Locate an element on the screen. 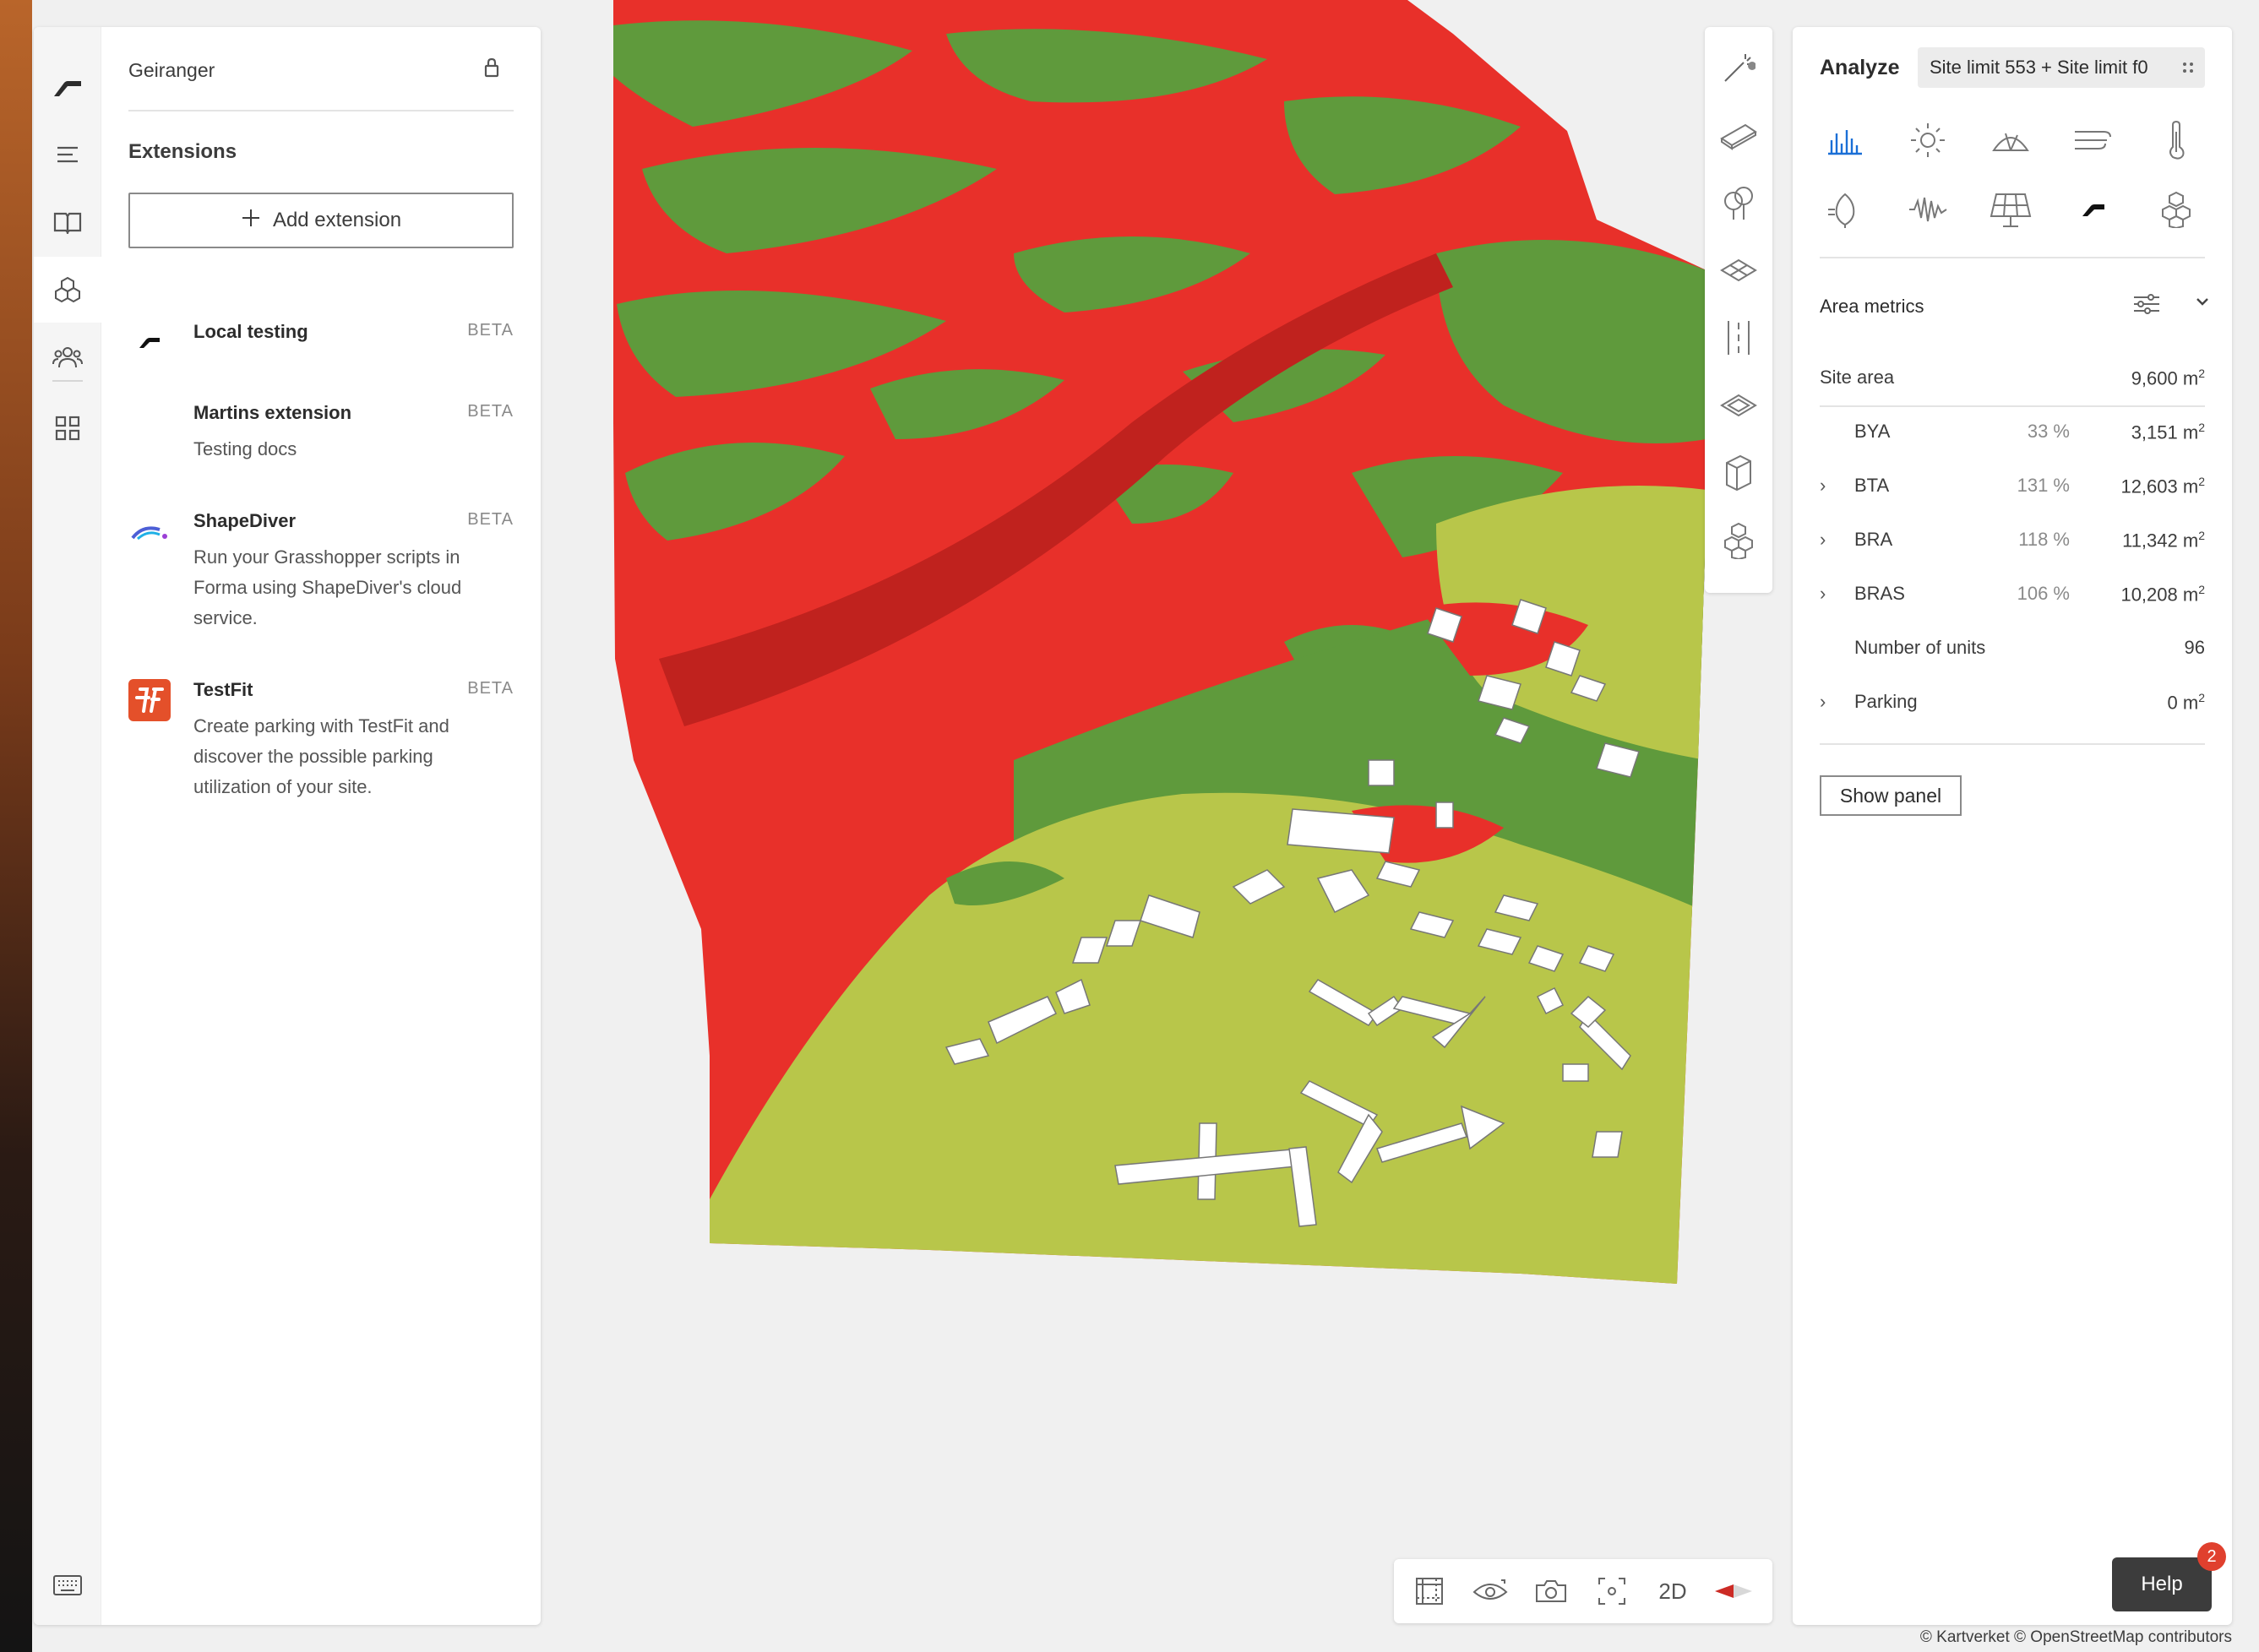 This screenshot has height=1652, width=2259. shapediver-logo is located at coordinates (149, 531).